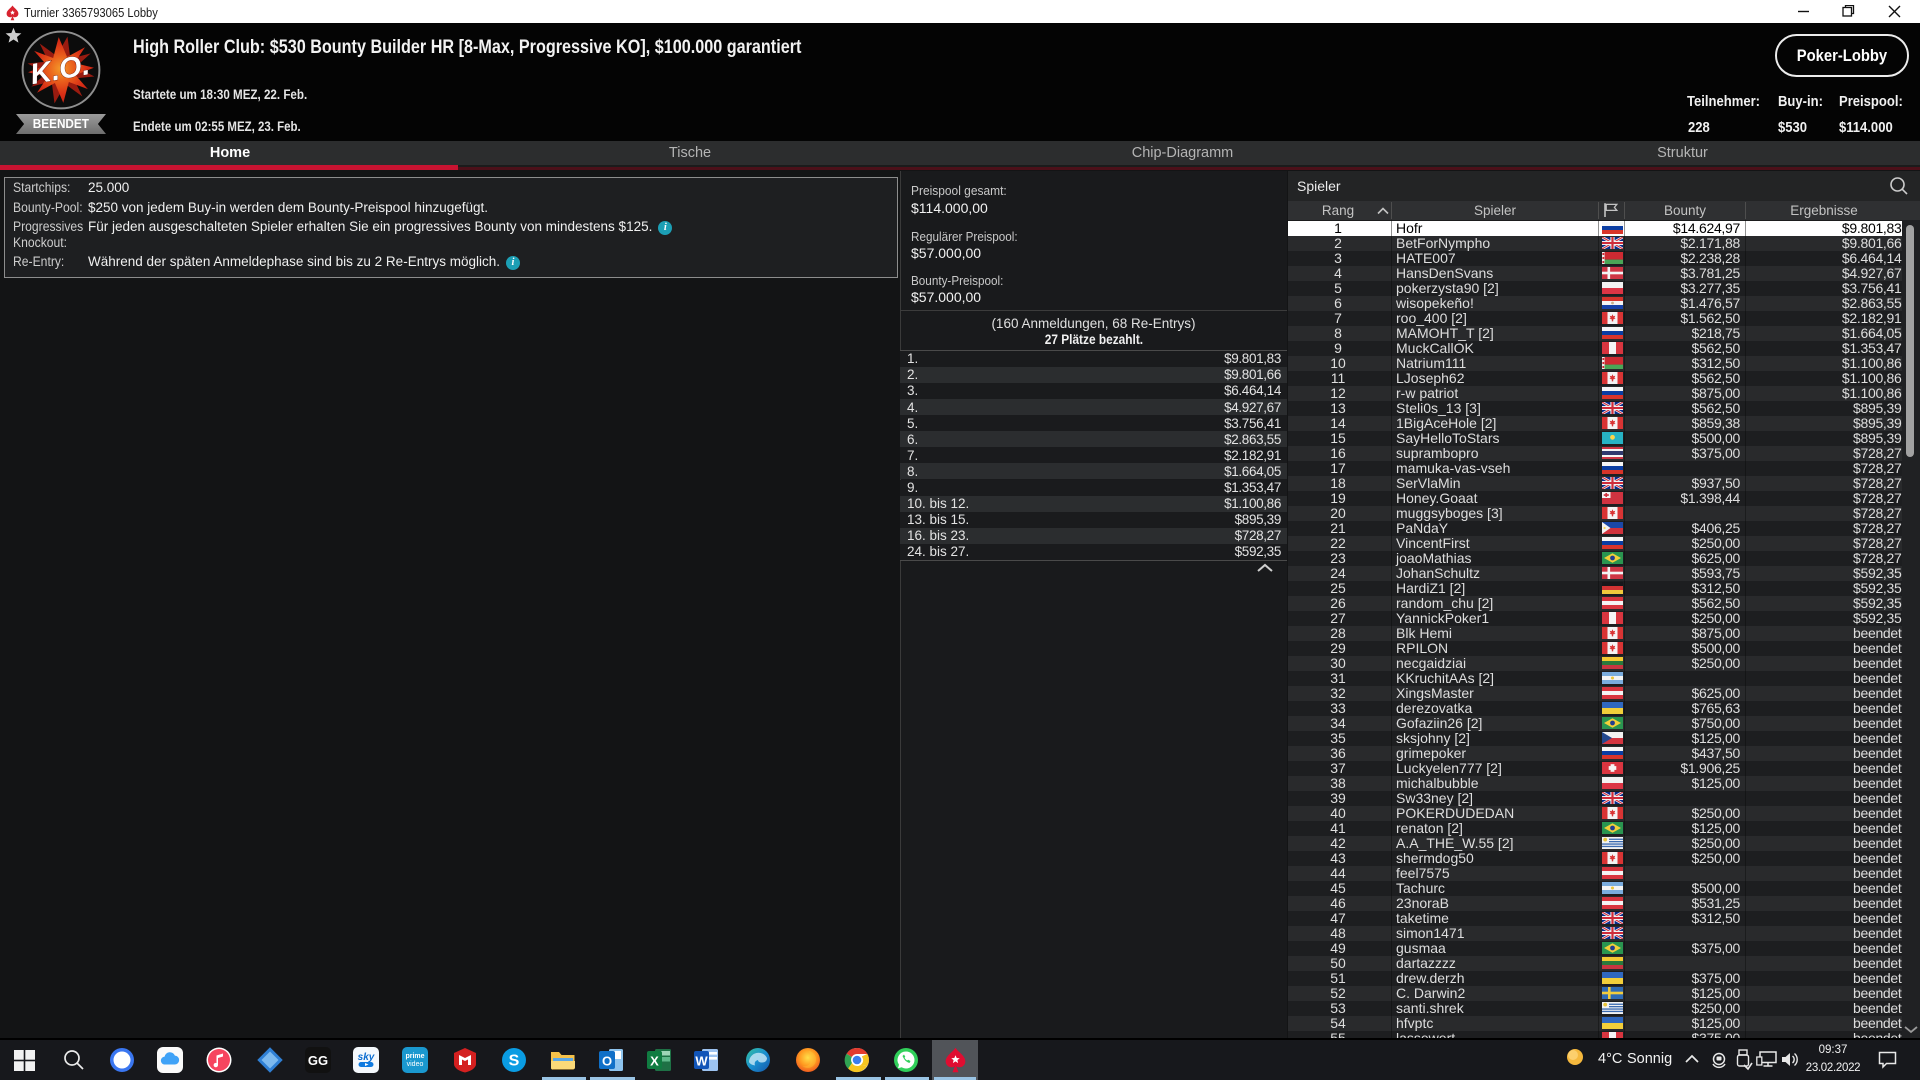  Describe the element at coordinates (414, 1056) in the screenshot. I see `svg-text: prime` at that location.